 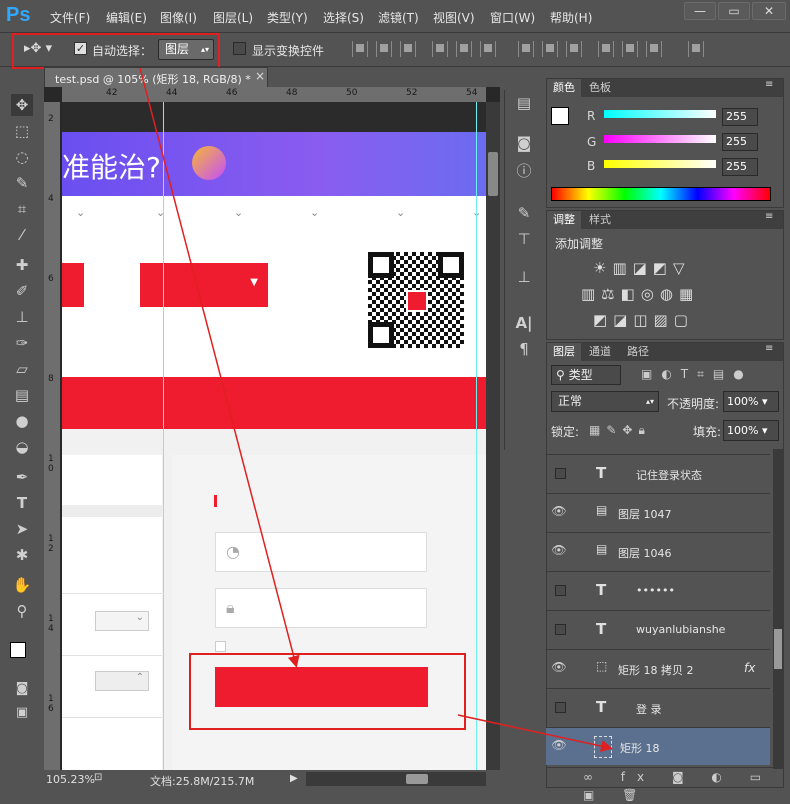 I want to click on tab-channels: 通道, so click(x=600, y=352).